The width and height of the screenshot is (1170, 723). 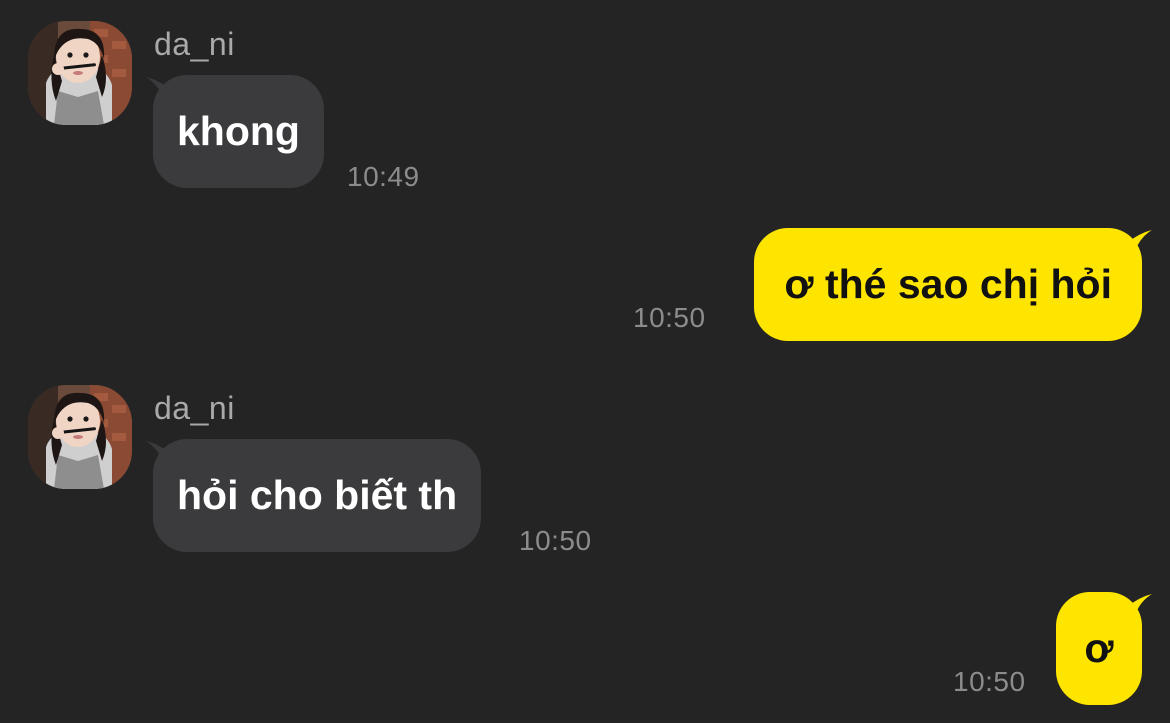 I want to click on message-text: ơ thé sao chị hỏi, so click(x=948, y=284).